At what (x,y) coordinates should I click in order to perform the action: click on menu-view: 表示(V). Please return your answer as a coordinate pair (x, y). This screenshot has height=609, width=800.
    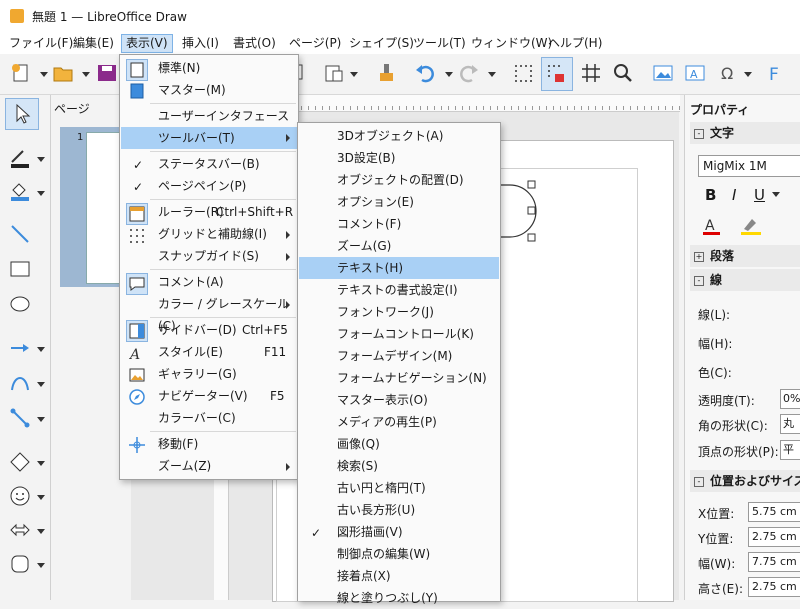
    Looking at the image, I should click on (147, 43).